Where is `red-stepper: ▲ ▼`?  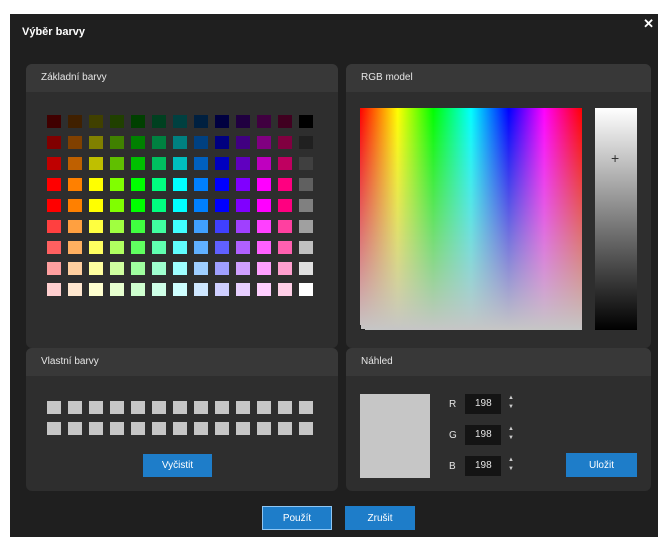
red-stepper: ▲ ▼ is located at coordinates (511, 404).